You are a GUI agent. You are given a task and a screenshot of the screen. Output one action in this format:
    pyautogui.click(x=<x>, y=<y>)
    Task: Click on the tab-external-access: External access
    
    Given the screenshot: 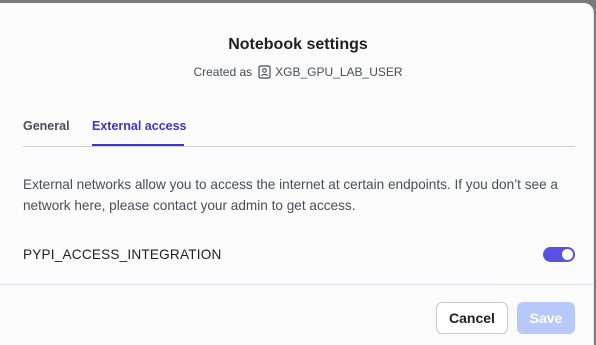 What is the action you would take?
    pyautogui.click(x=139, y=126)
    